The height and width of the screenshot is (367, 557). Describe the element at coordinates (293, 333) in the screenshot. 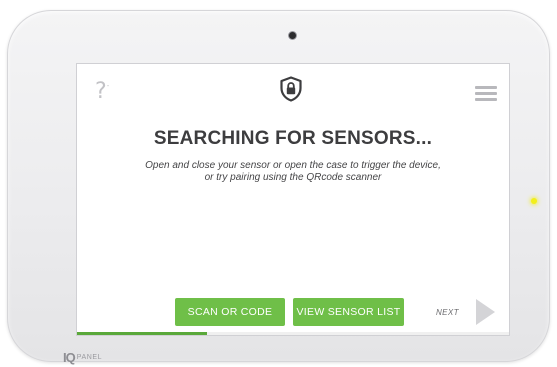

I see `progress-bar` at that location.